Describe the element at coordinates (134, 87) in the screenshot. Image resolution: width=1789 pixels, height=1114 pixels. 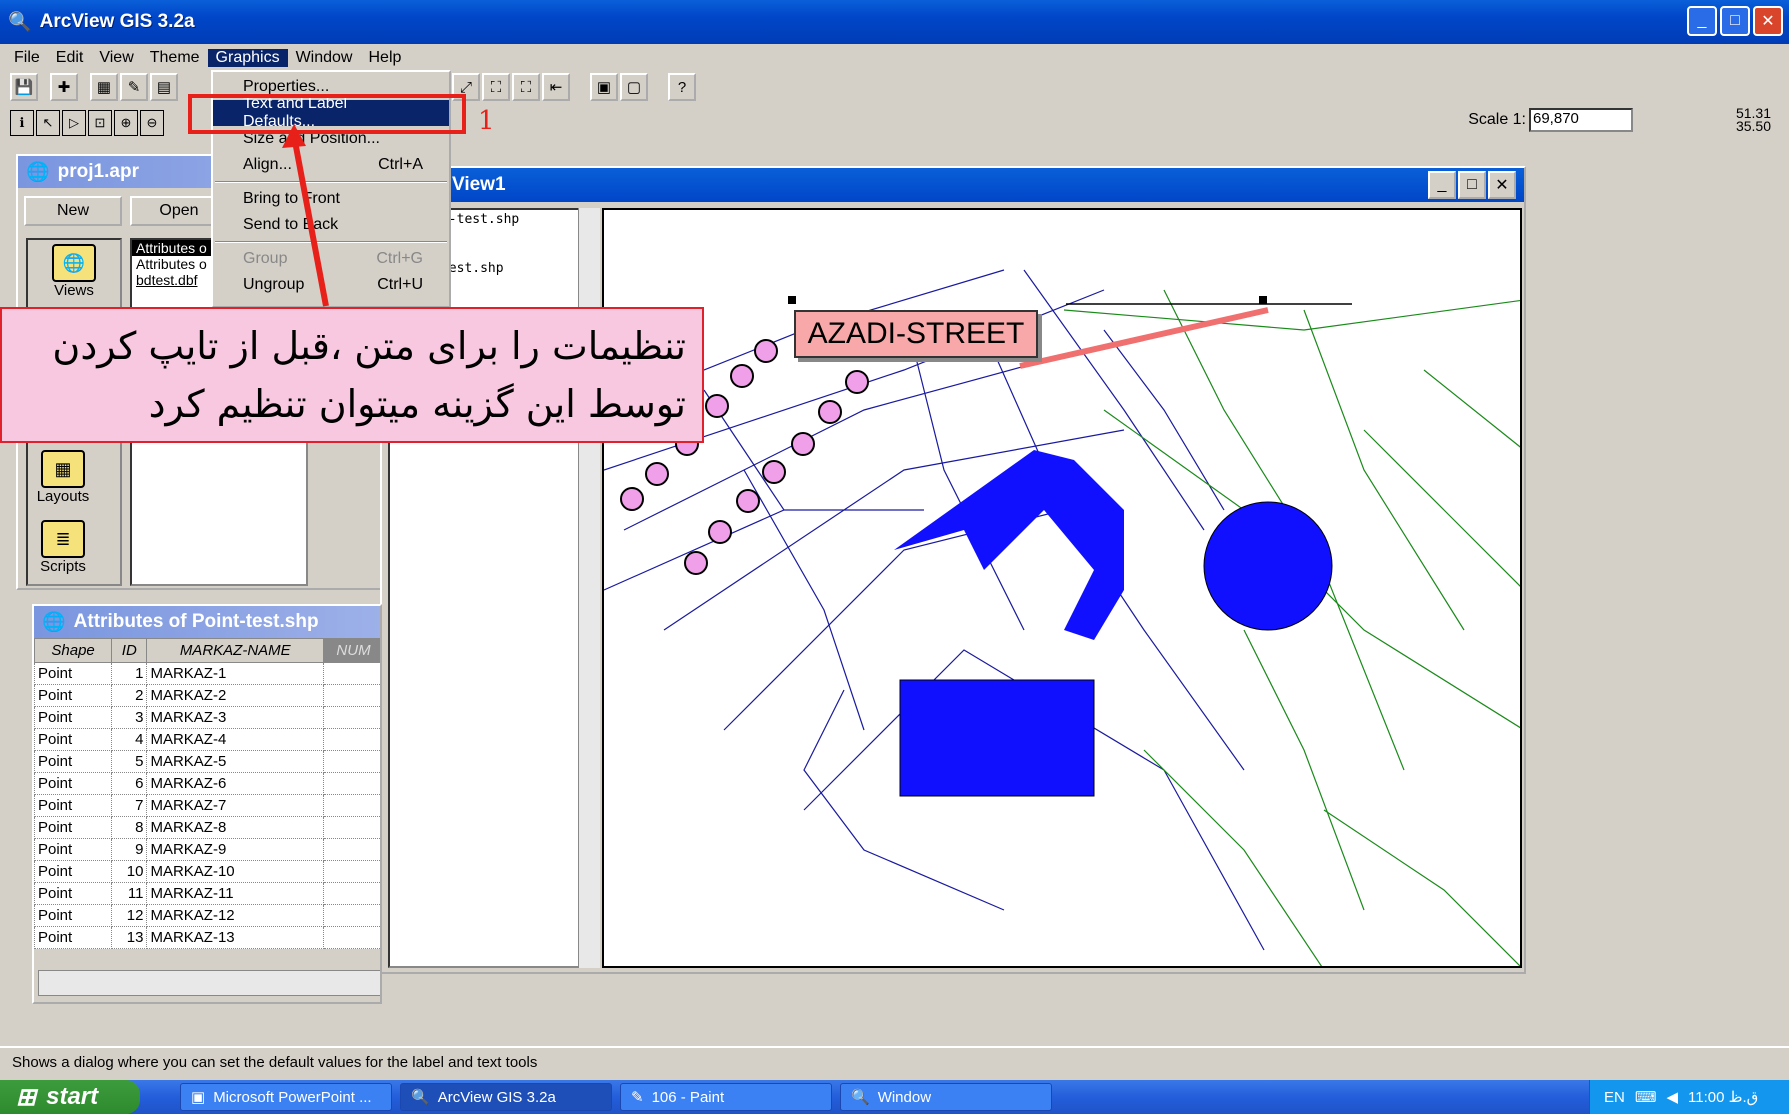
I see `edit-legend-icon: ✎` at that location.